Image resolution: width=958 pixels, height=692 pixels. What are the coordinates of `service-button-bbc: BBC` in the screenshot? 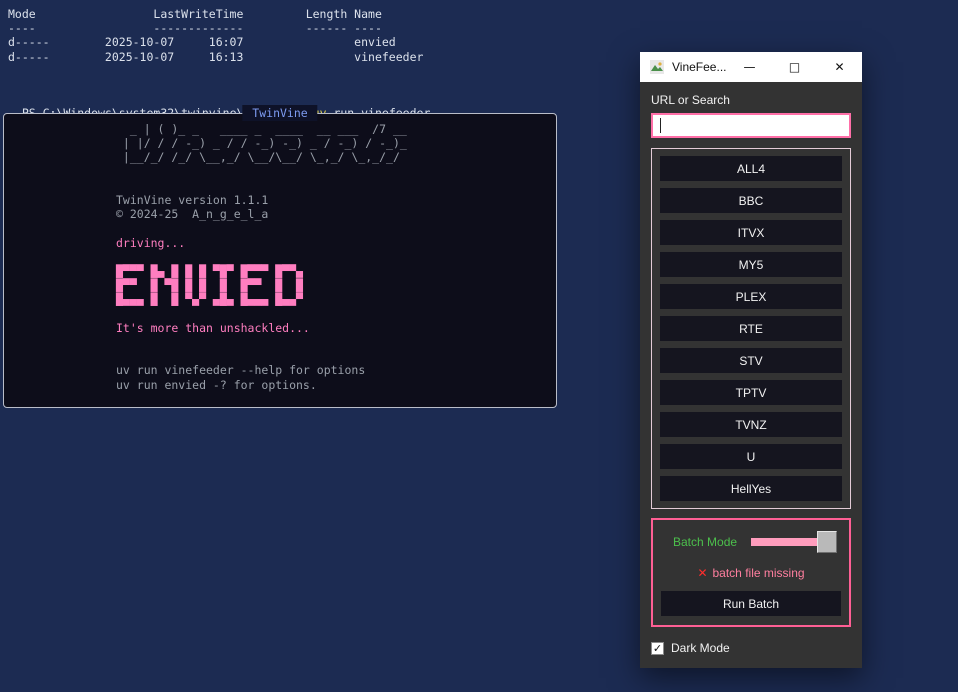 It's located at (751, 200).